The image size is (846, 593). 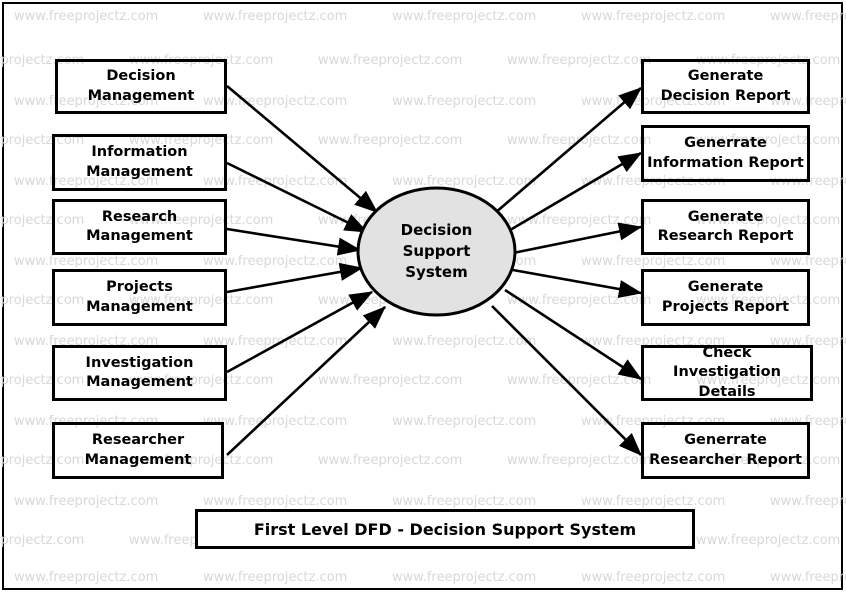 What do you see at coordinates (568, 150) in the screenshot?
I see `flow-process-to-decision-report` at bounding box center [568, 150].